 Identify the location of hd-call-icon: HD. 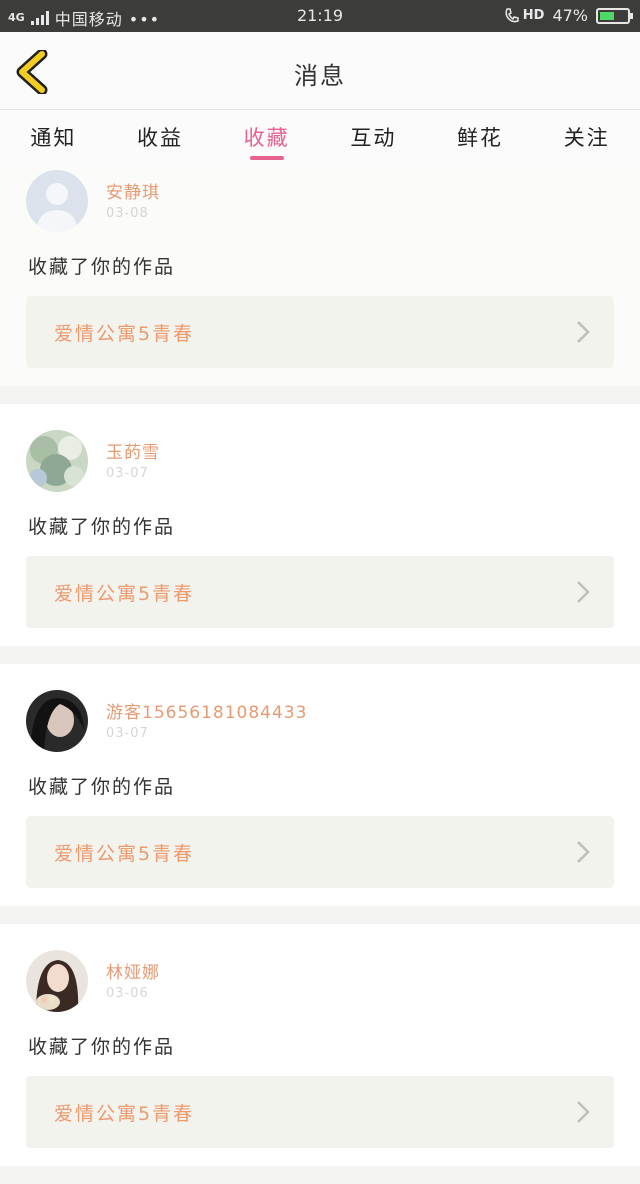
(524, 16).